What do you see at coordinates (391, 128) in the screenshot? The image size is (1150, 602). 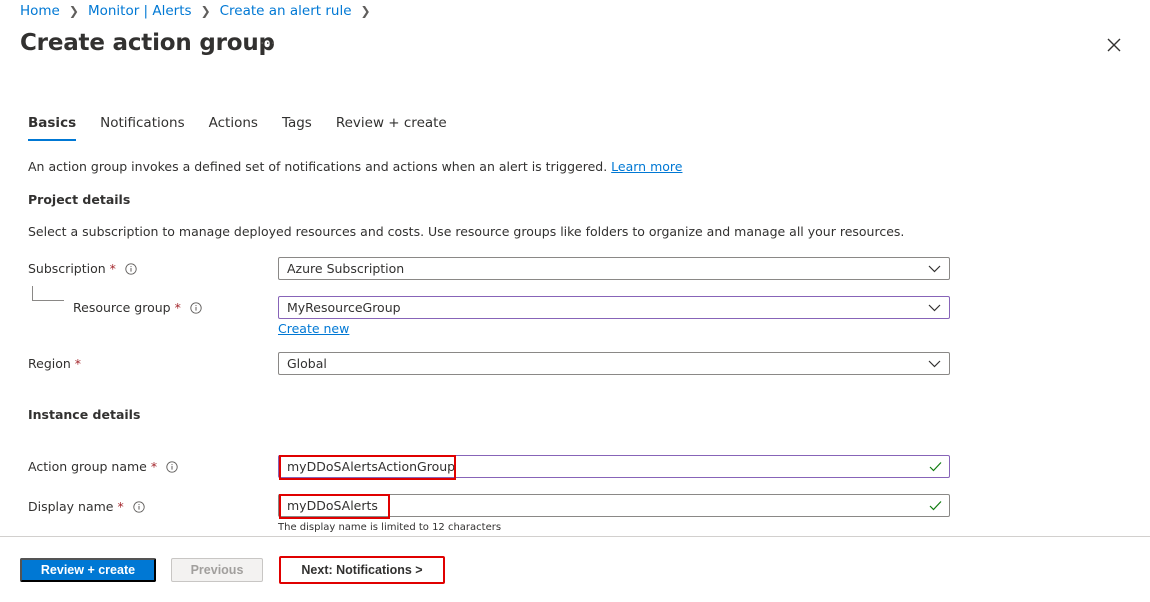 I see `tab-review-create: Review + create` at bounding box center [391, 128].